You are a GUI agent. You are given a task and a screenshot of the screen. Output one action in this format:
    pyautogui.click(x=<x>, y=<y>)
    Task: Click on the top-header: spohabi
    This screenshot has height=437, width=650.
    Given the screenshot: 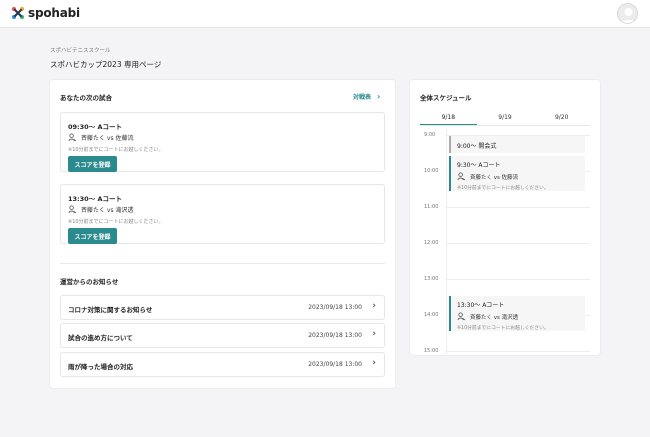 What is the action you would take?
    pyautogui.click(x=325, y=14)
    